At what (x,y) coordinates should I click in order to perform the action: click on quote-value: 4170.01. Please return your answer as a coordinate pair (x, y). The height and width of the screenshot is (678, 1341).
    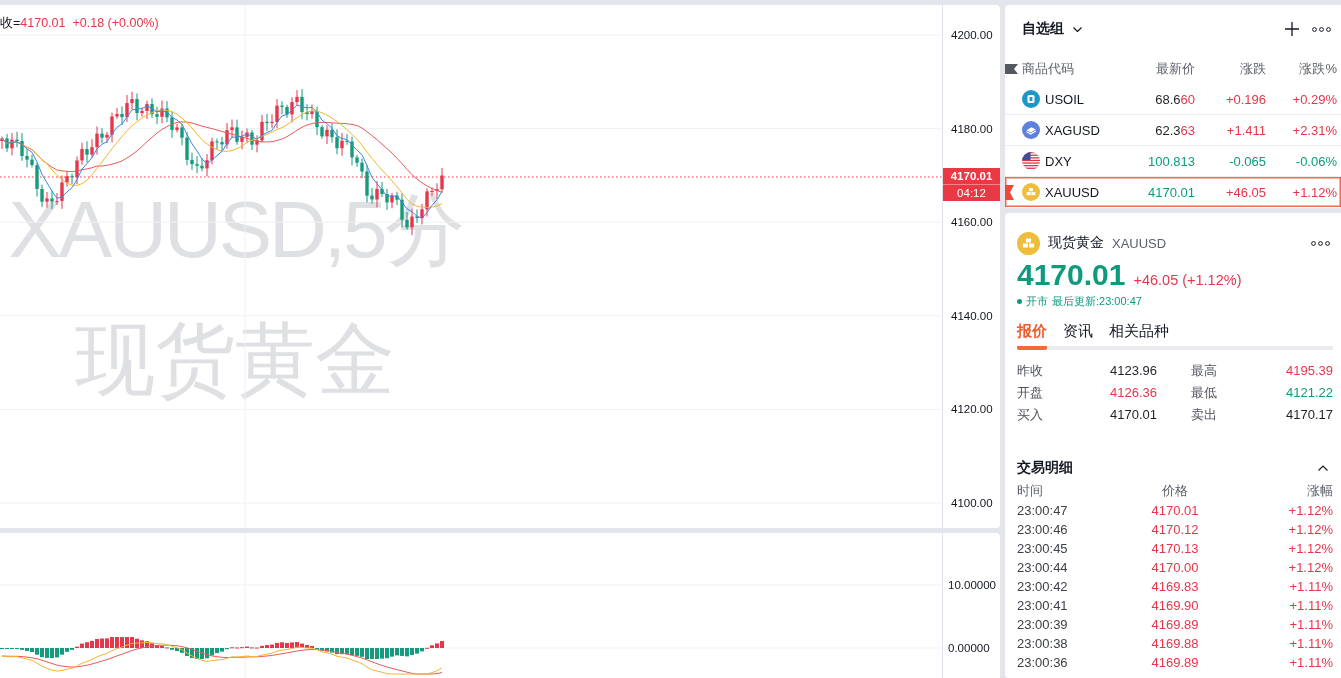
    Looking at the image, I should click on (1134, 415).